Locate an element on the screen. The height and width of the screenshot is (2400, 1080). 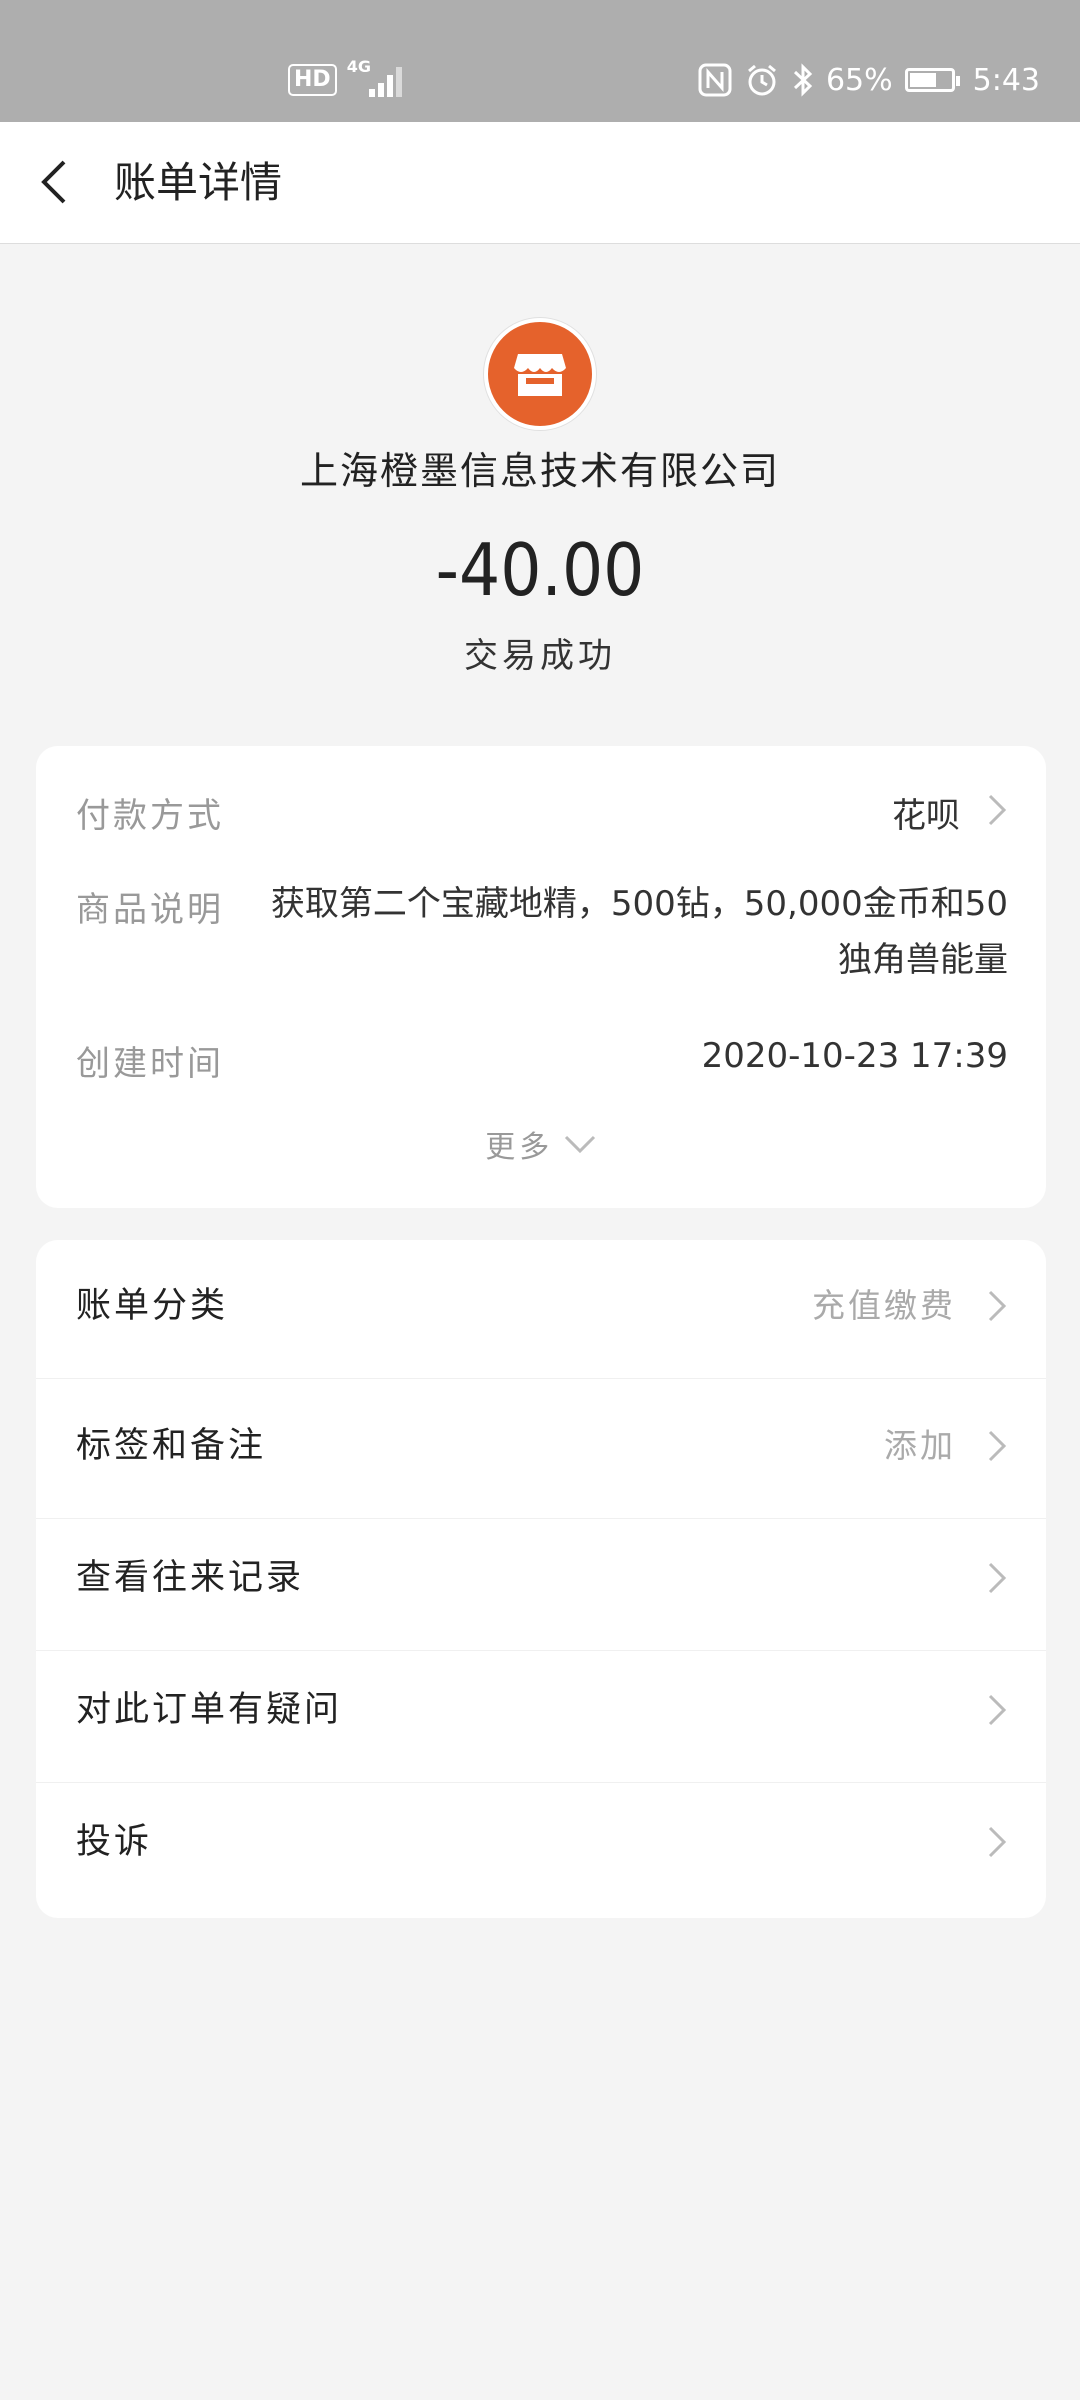
menu-item-title: 账单分类 is located at coordinates (152, 1306).